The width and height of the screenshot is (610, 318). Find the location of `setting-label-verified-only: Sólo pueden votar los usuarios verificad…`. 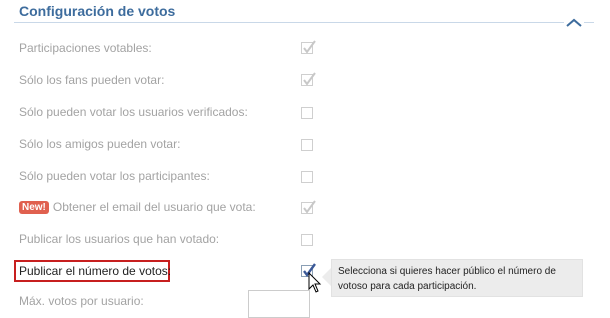

setting-label-verified-only: Sólo pueden votar los usuarios verificad… is located at coordinates (133, 112).